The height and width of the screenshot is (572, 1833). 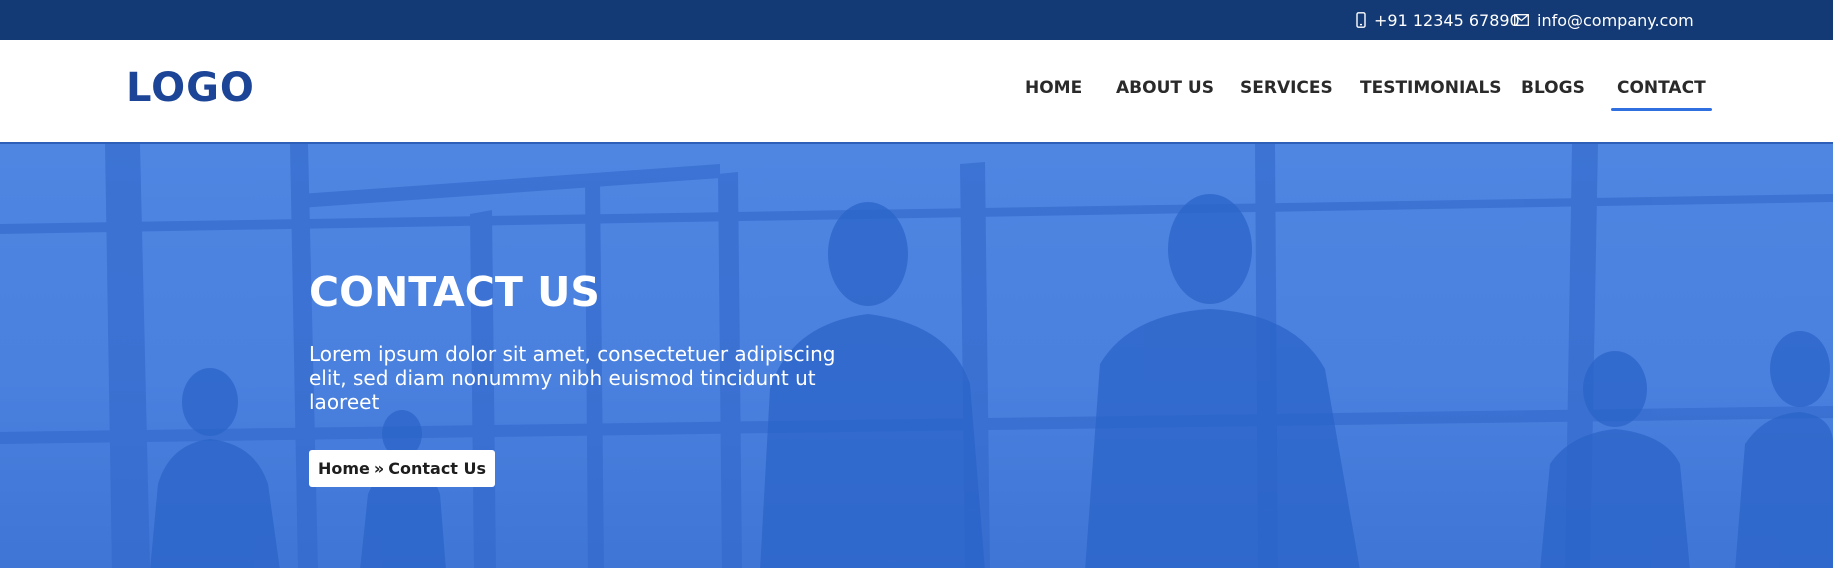 What do you see at coordinates (190, 88) in the screenshot?
I see `site-logo: LOGO` at bounding box center [190, 88].